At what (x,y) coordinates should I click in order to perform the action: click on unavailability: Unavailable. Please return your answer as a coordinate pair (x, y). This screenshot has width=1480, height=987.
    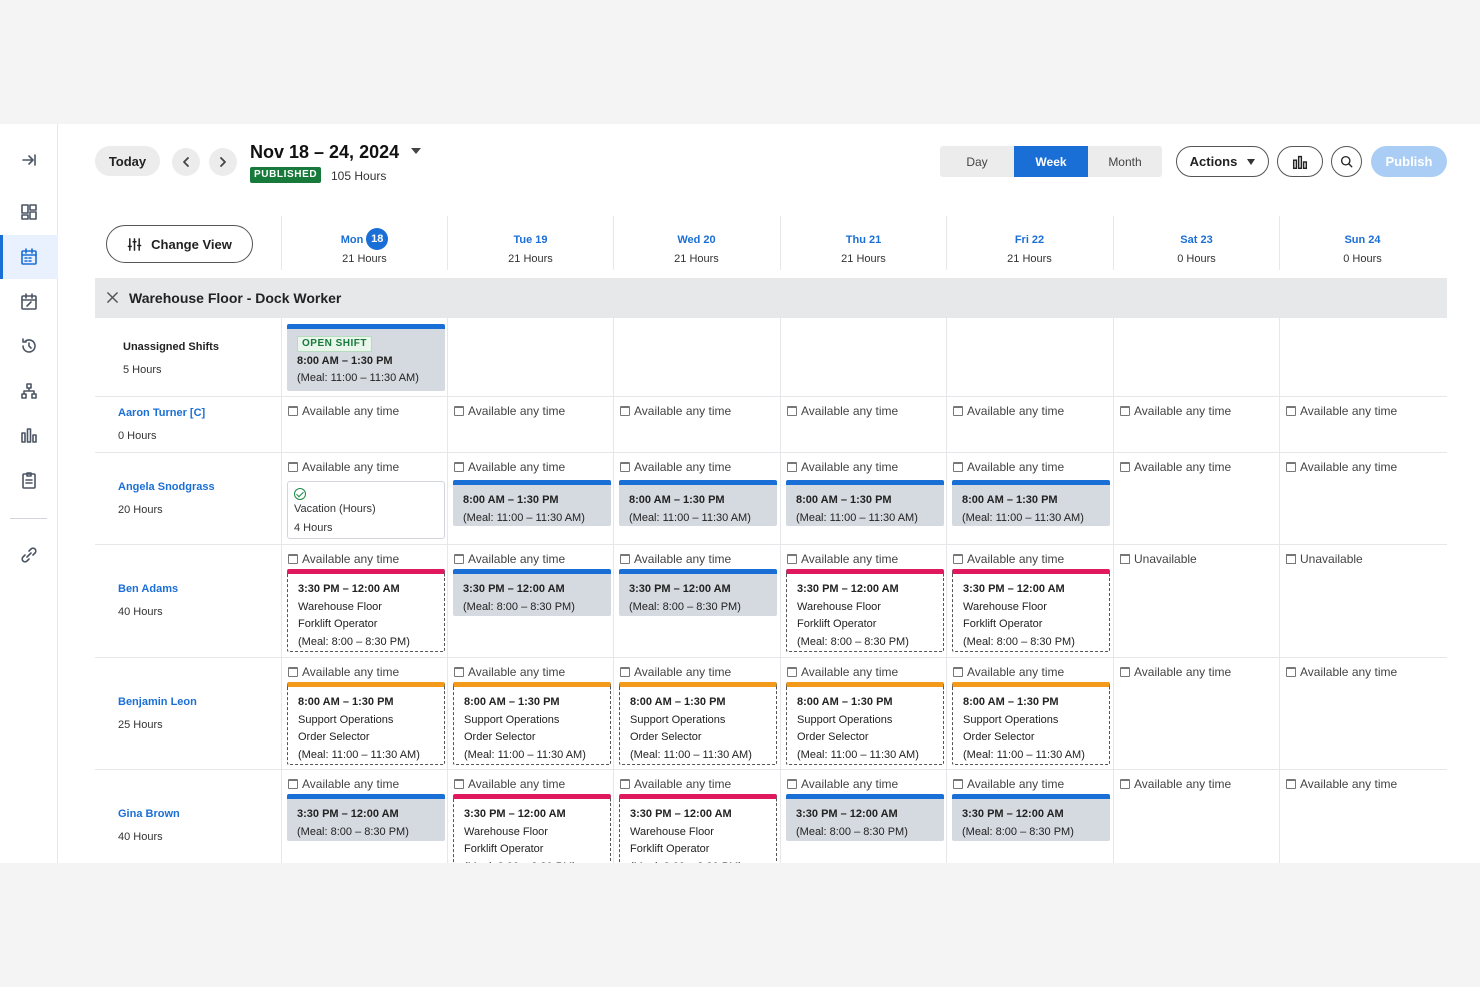
    Looking at the image, I should click on (1324, 559).